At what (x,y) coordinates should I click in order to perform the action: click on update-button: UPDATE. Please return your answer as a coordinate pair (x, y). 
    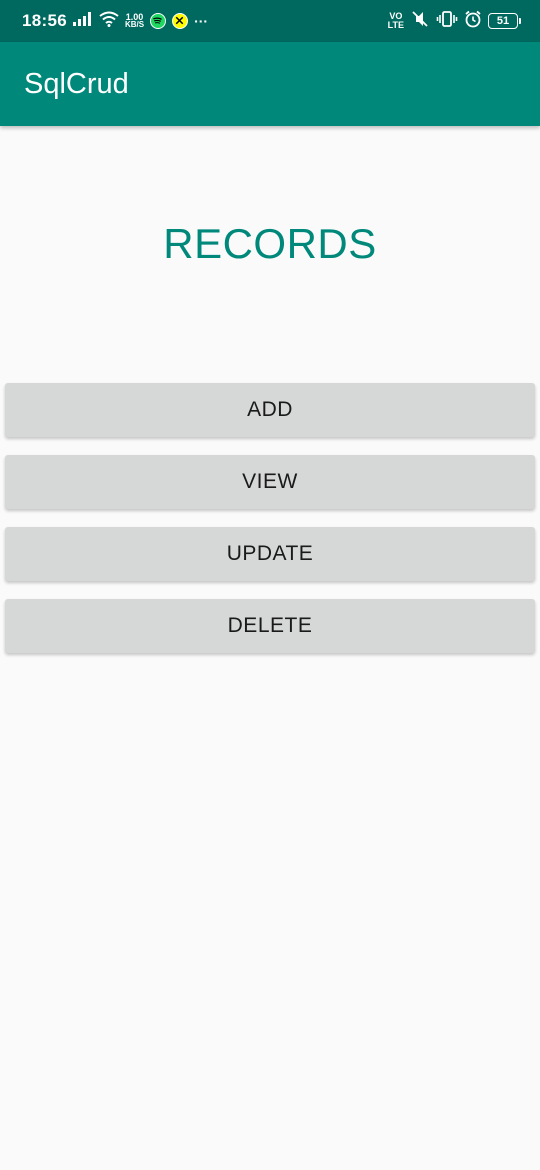
    Looking at the image, I should click on (270, 554).